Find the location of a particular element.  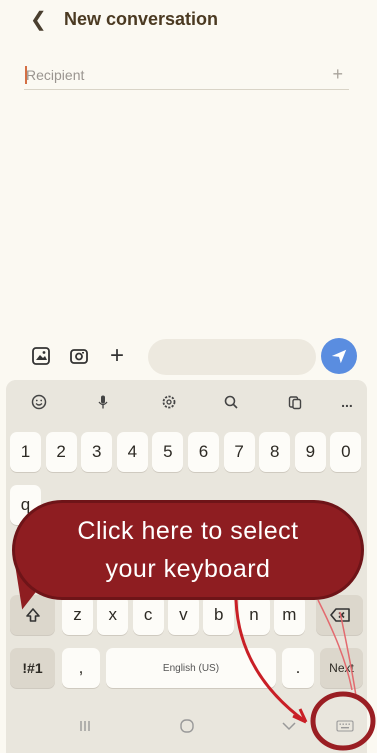

key-m: m is located at coordinates (289, 615).